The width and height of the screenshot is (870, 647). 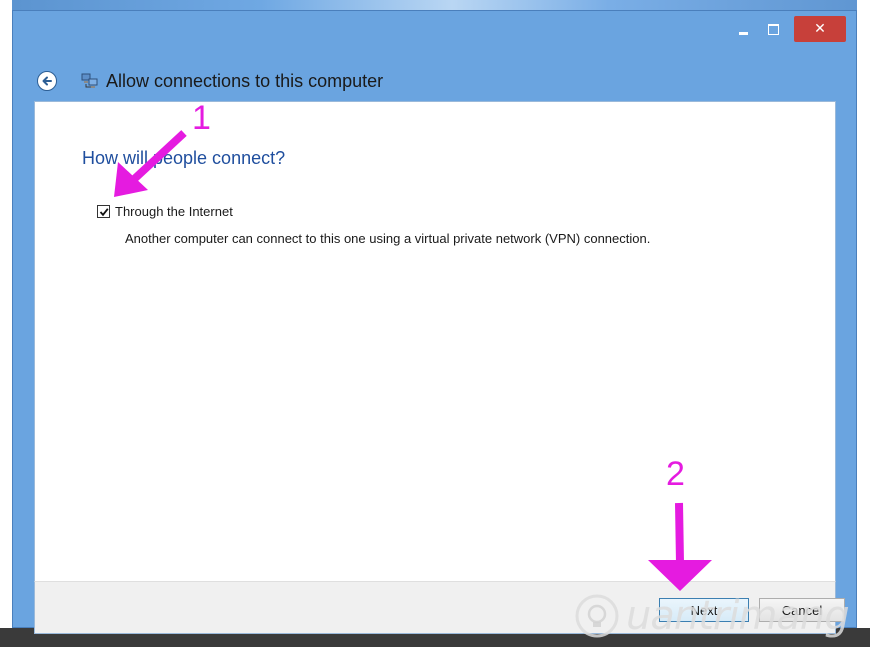 What do you see at coordinates (435, 5) in the screenshot?
I see `taskbar-strip` at bounding box center [435, 5].